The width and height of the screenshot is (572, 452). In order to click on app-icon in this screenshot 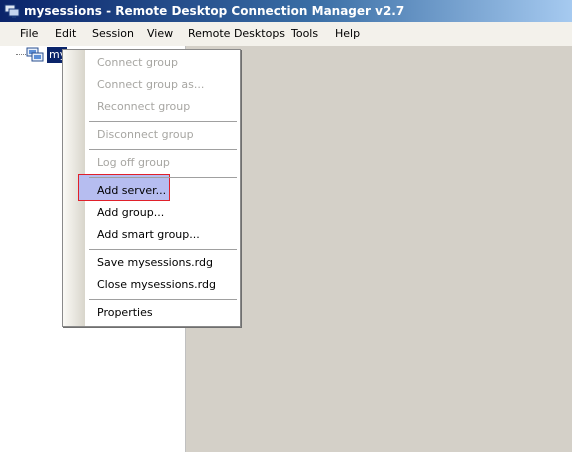, I will do `click(12, 11)`.